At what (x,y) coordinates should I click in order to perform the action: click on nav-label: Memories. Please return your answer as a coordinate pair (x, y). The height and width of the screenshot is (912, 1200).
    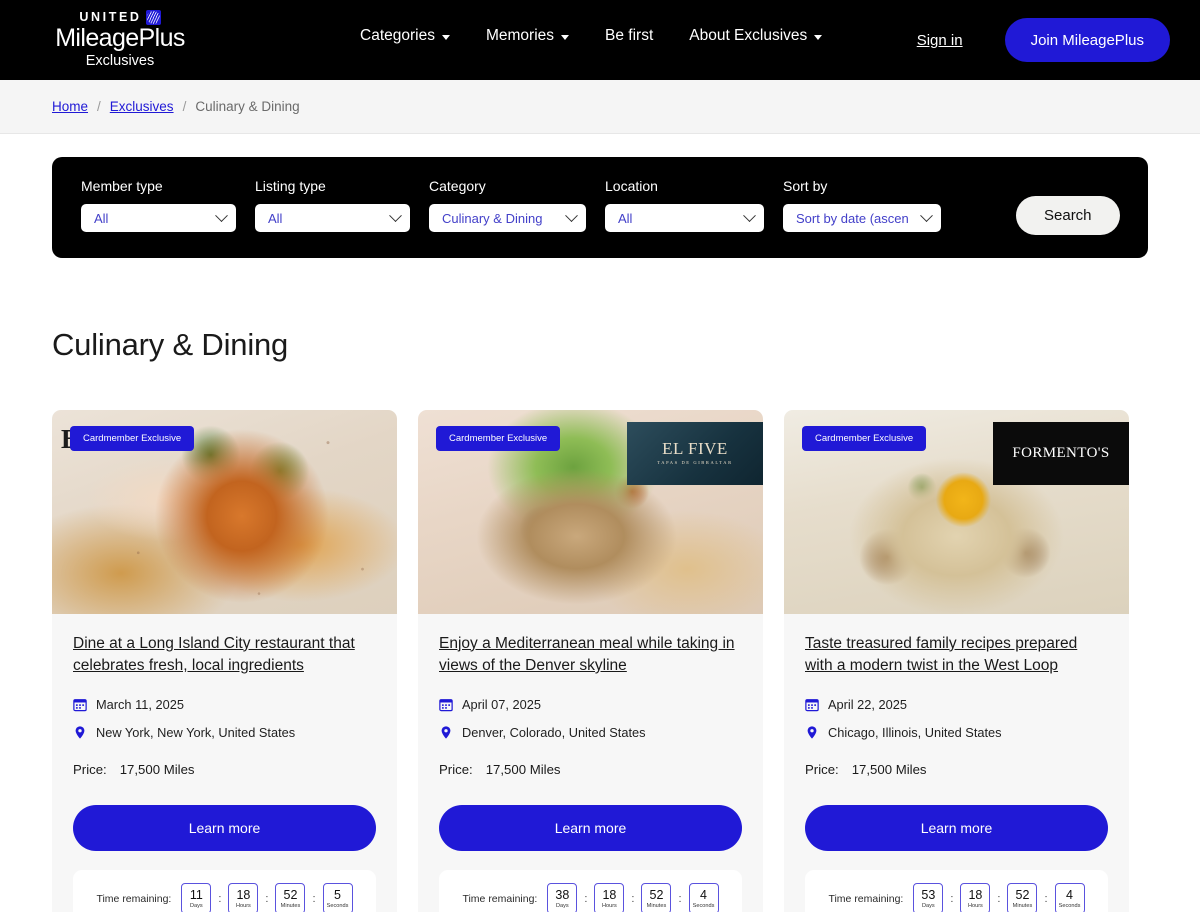
    Looking at the image, I should click on (520, 35).